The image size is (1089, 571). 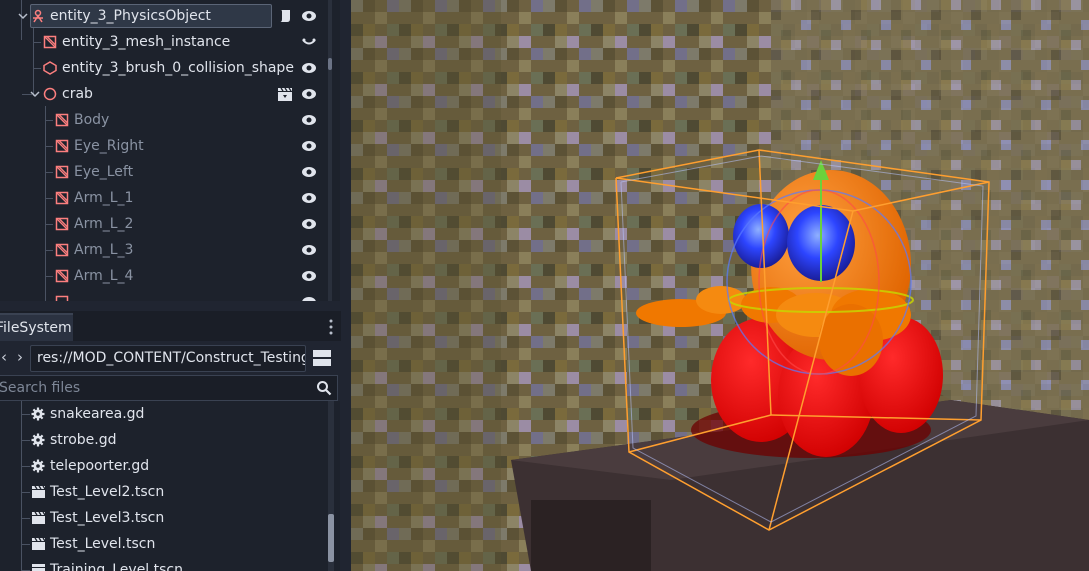 I want to click on file-item: Training_Level.tscn, so click(x=160, y=564).